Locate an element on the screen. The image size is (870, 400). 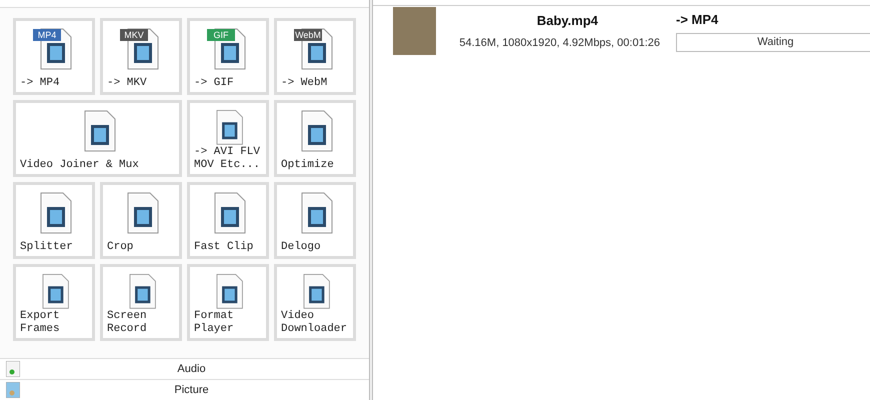
tool-tile: MKV -> MKV is located at coordinates (141, 56).